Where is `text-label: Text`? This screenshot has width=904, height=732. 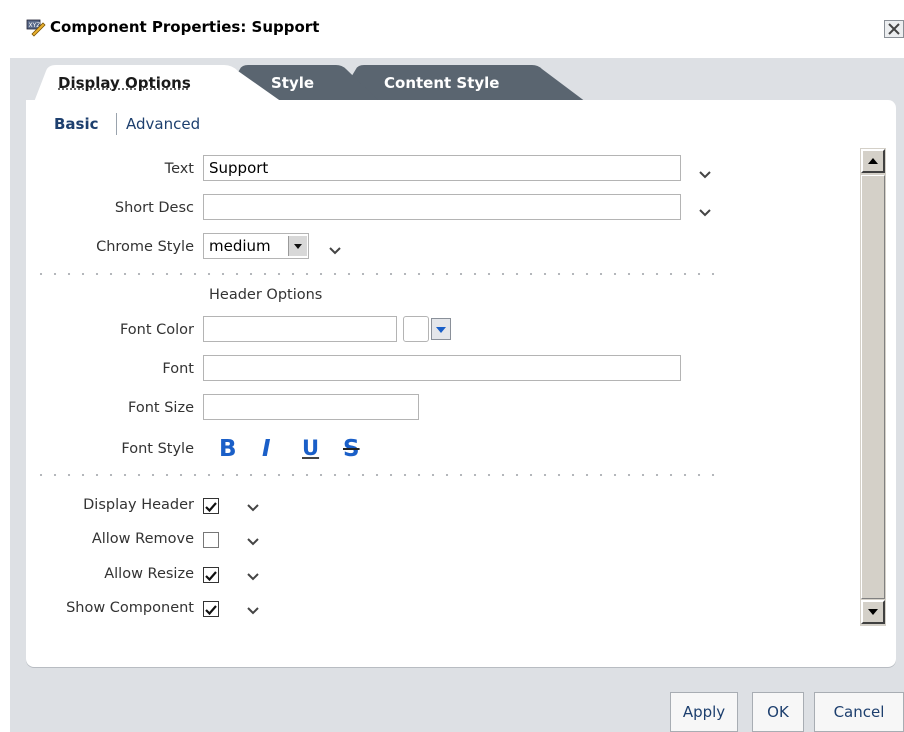
text-label: Text is located at coordinates (179, 169).